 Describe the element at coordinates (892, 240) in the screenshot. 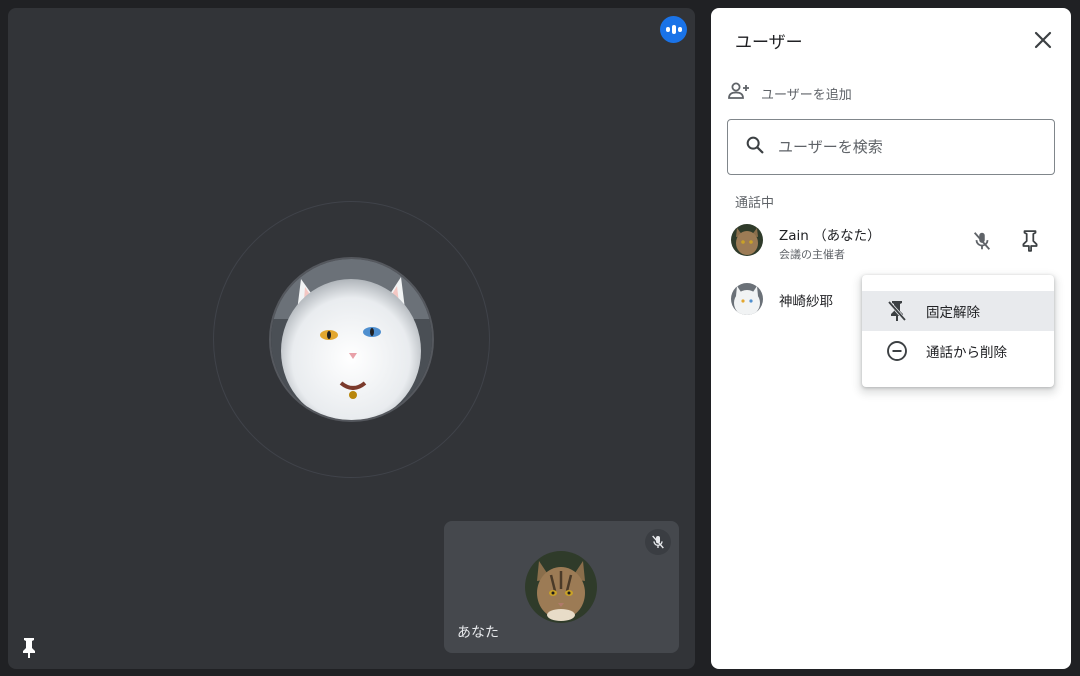

I see `participant-row: Zain （あなた） 会議の主催者` at that location.